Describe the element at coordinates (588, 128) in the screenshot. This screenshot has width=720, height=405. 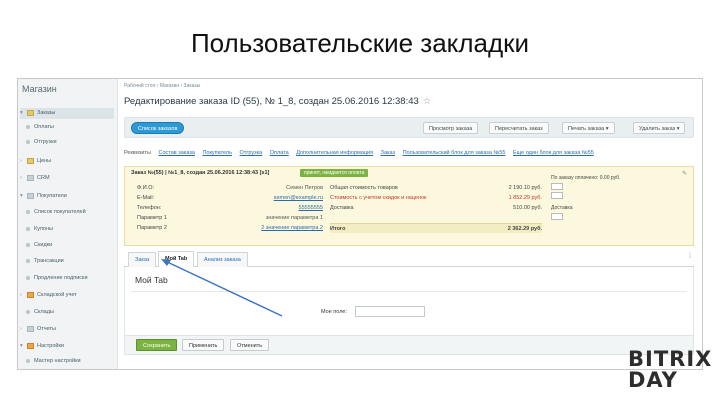
I see `print-order-button: Печать заказа ▾` at that location.